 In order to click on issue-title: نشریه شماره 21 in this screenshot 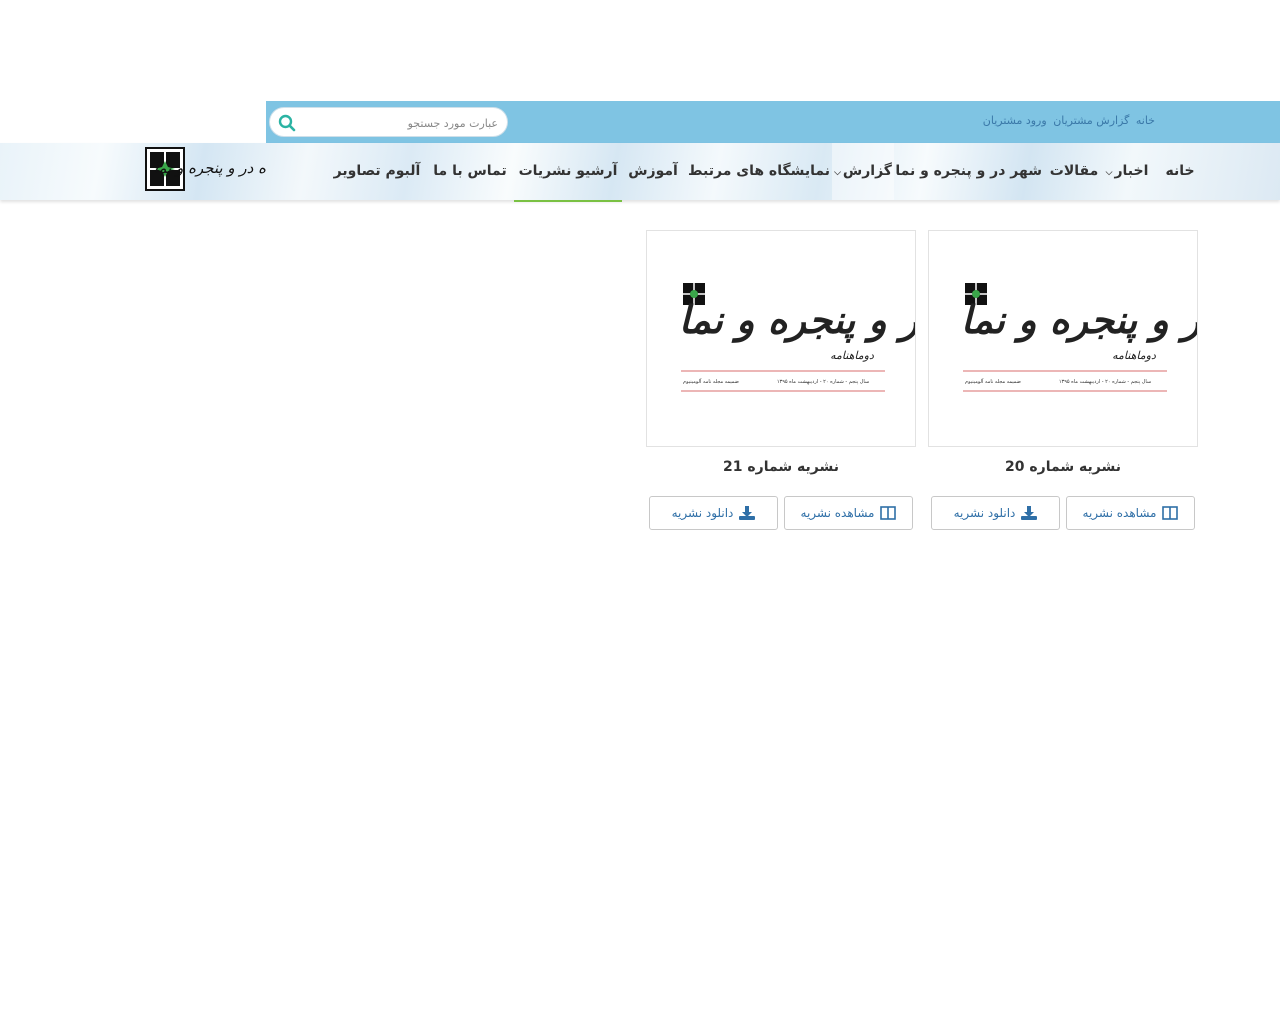, I will do `click(781, 467)`.